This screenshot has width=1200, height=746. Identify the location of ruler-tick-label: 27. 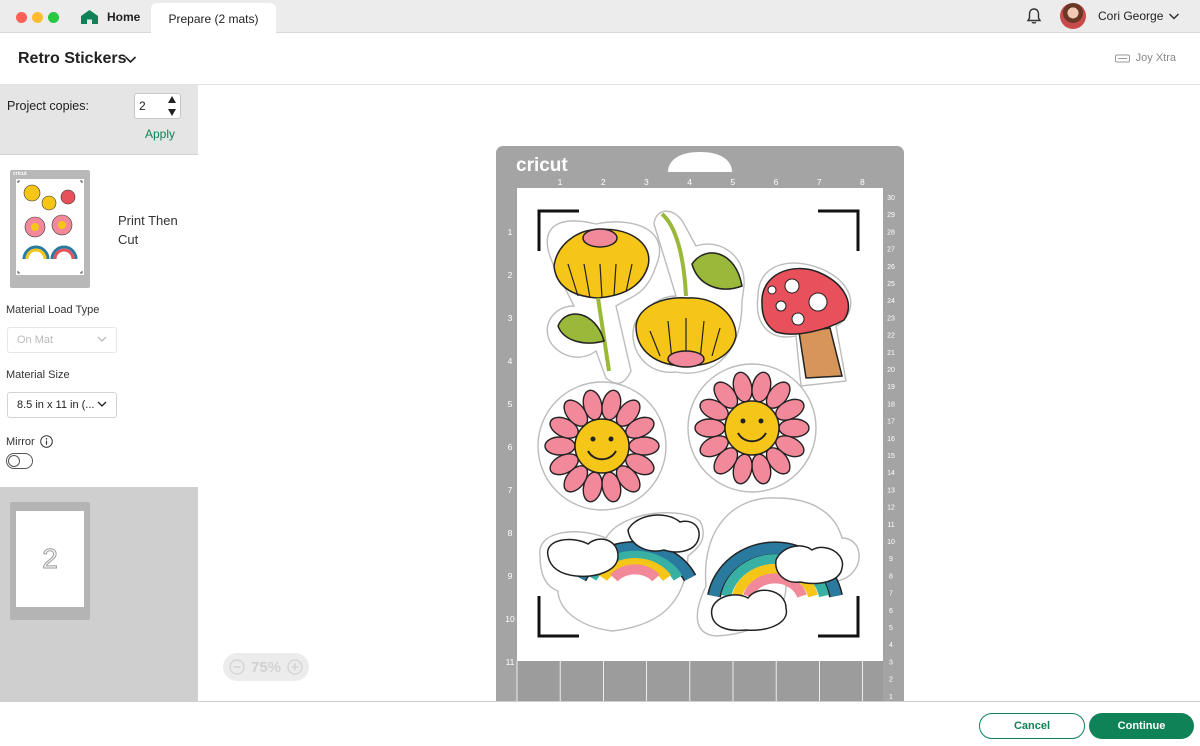
(891, 250).